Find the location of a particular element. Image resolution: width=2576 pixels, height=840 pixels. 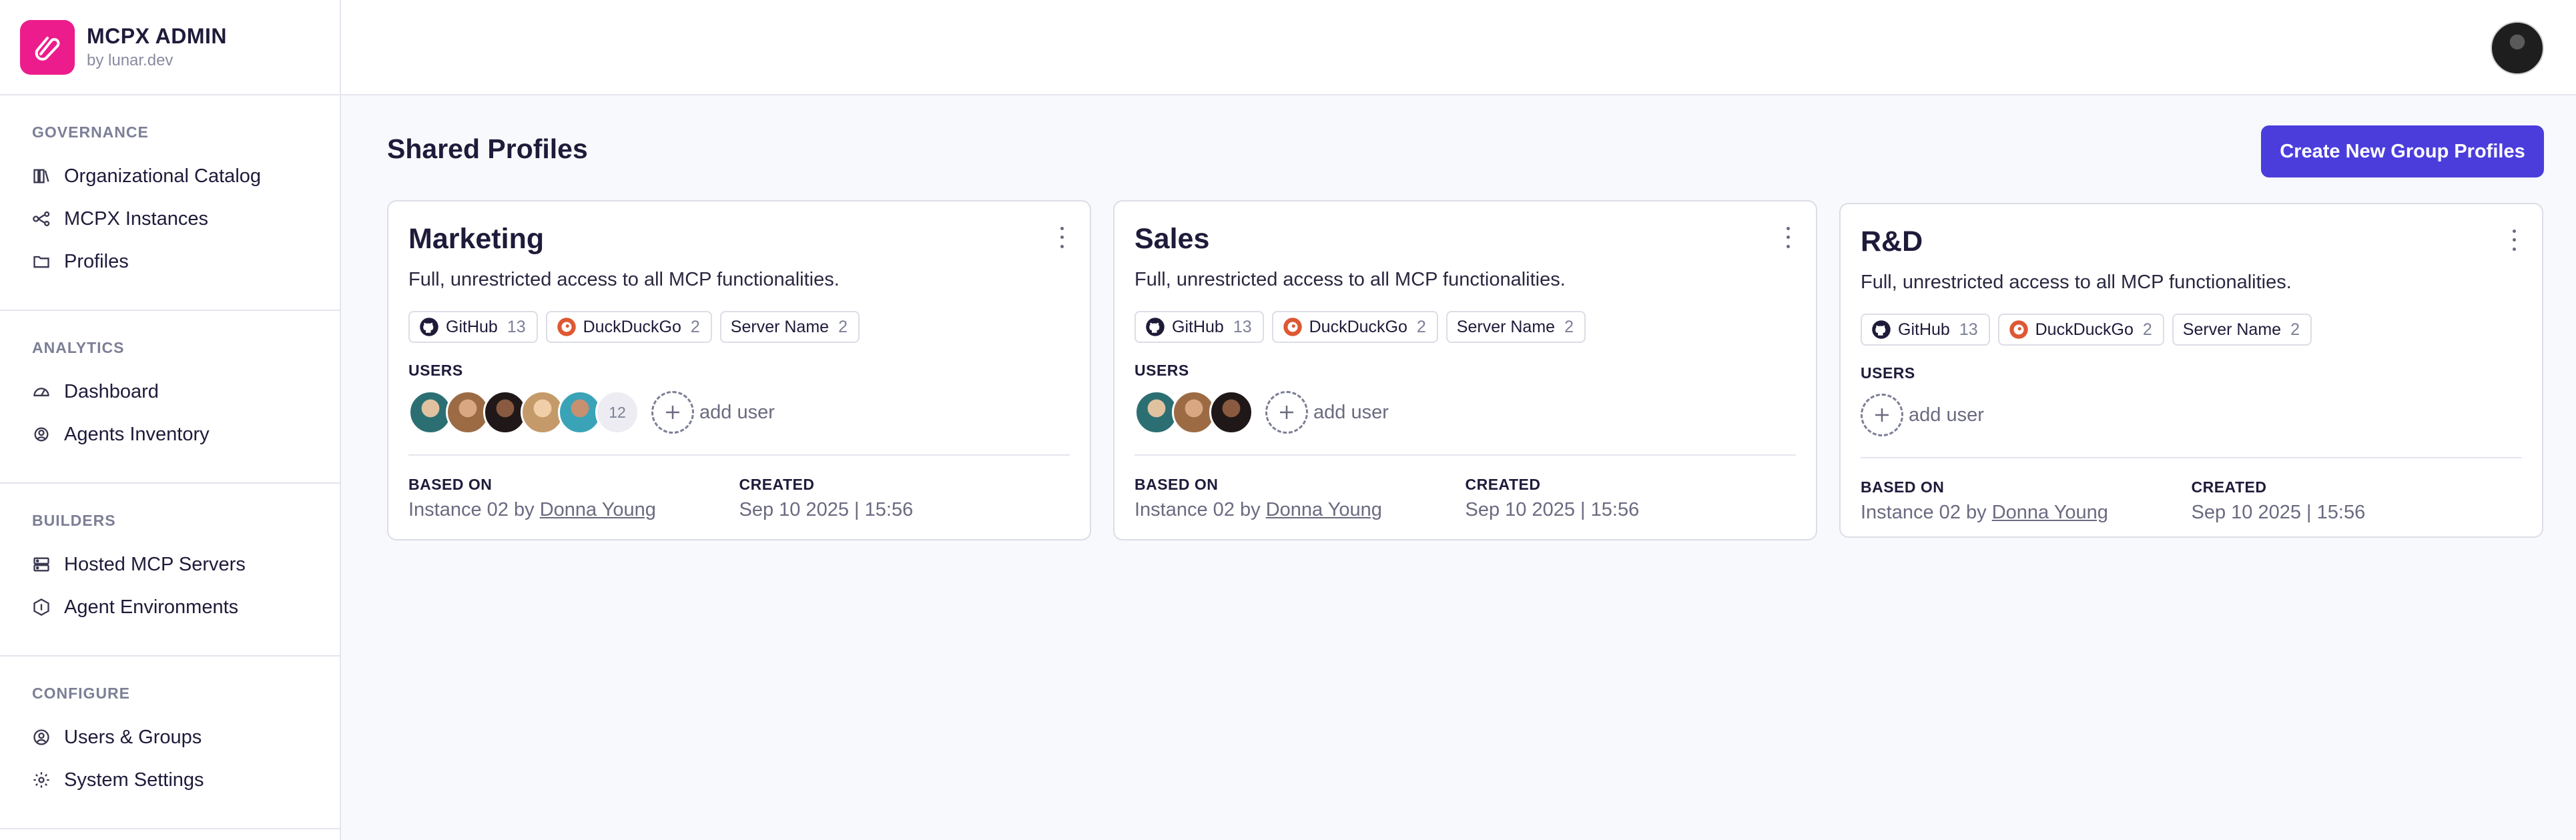

brand: MCPX ADMIN by lunar.dev is located at coordinates (170, 47).